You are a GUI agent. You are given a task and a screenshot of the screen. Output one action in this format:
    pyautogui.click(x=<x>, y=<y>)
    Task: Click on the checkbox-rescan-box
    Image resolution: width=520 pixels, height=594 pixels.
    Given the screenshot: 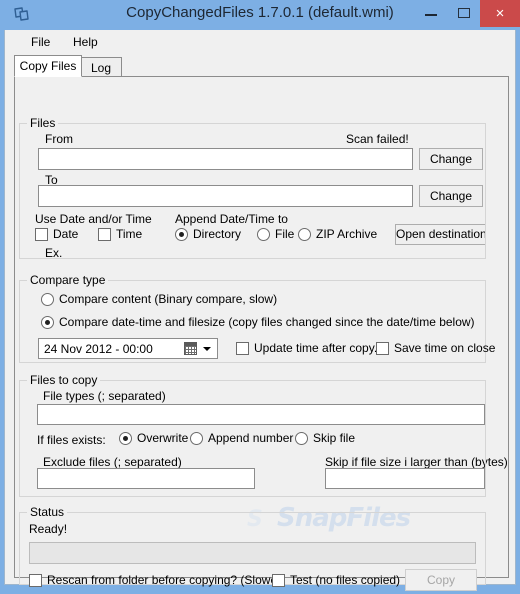 What is the action you would take?
    pyautogui.click(x=35, y=580)
    